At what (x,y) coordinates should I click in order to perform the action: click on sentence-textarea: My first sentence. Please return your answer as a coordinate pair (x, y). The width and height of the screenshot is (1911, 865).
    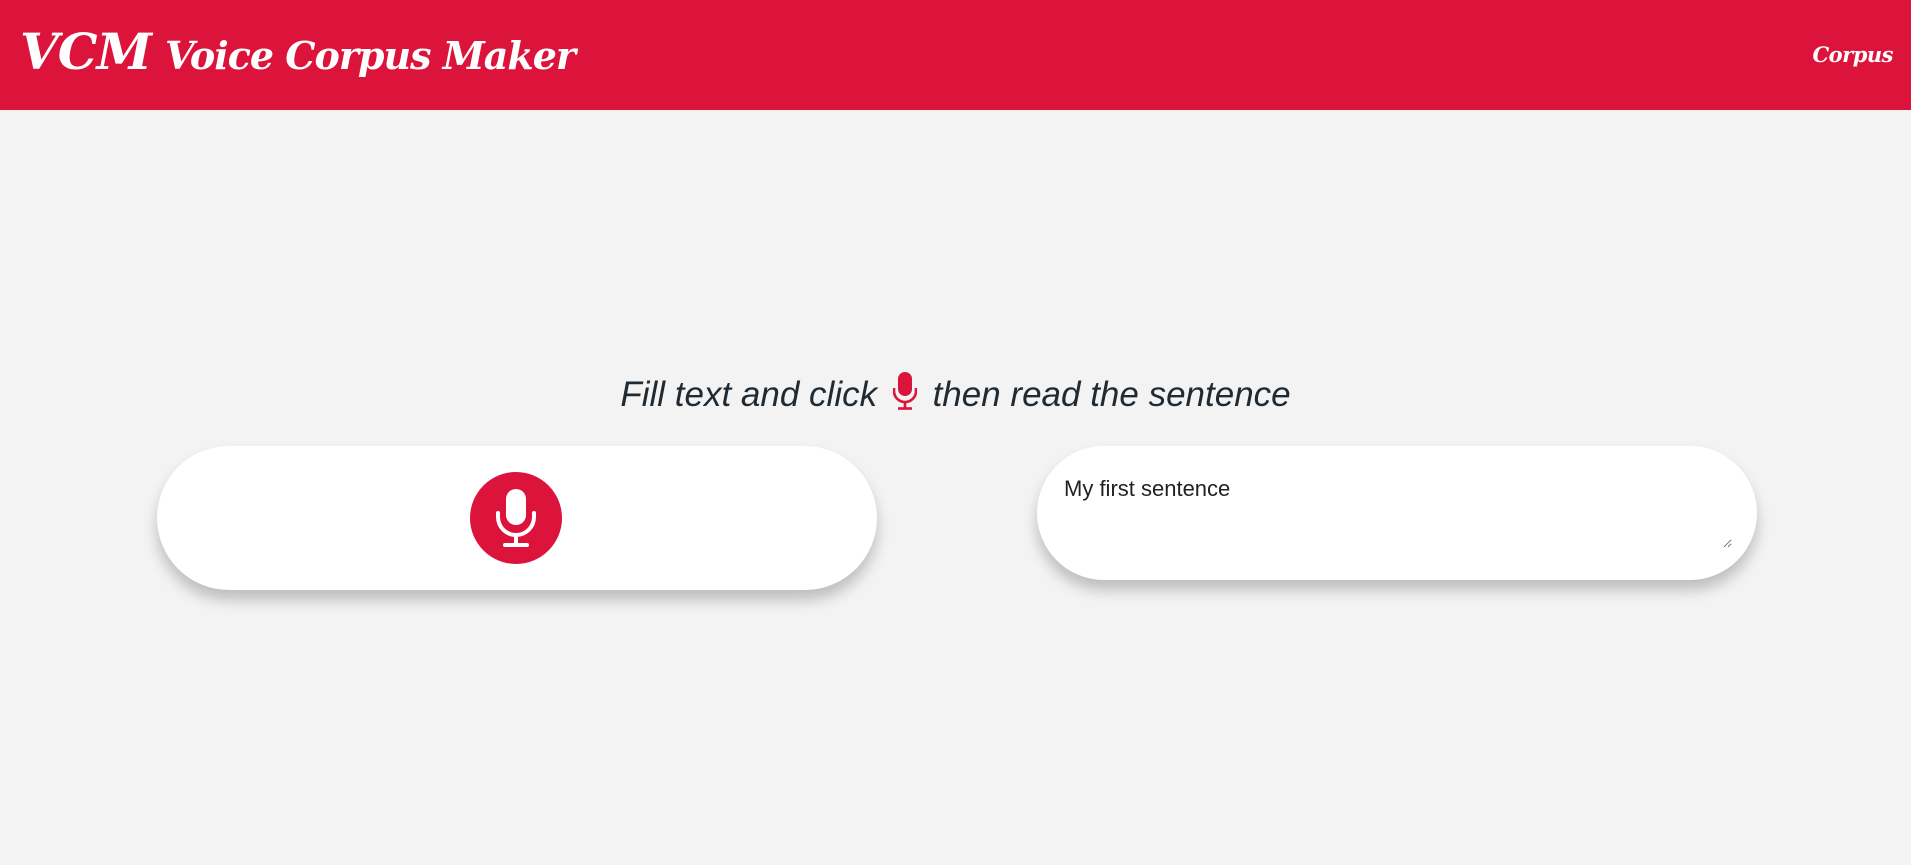
    Looking at the image, I should click on (1398, 512).